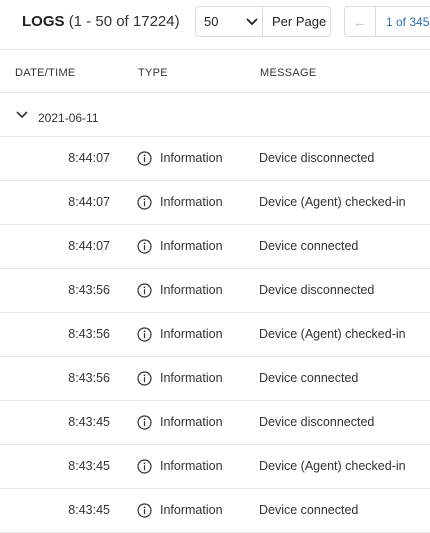  Describe the element at coordinates (124, 21) in the screenshot. I see `logs-range: (1 - 50 of 17224)` at that location.